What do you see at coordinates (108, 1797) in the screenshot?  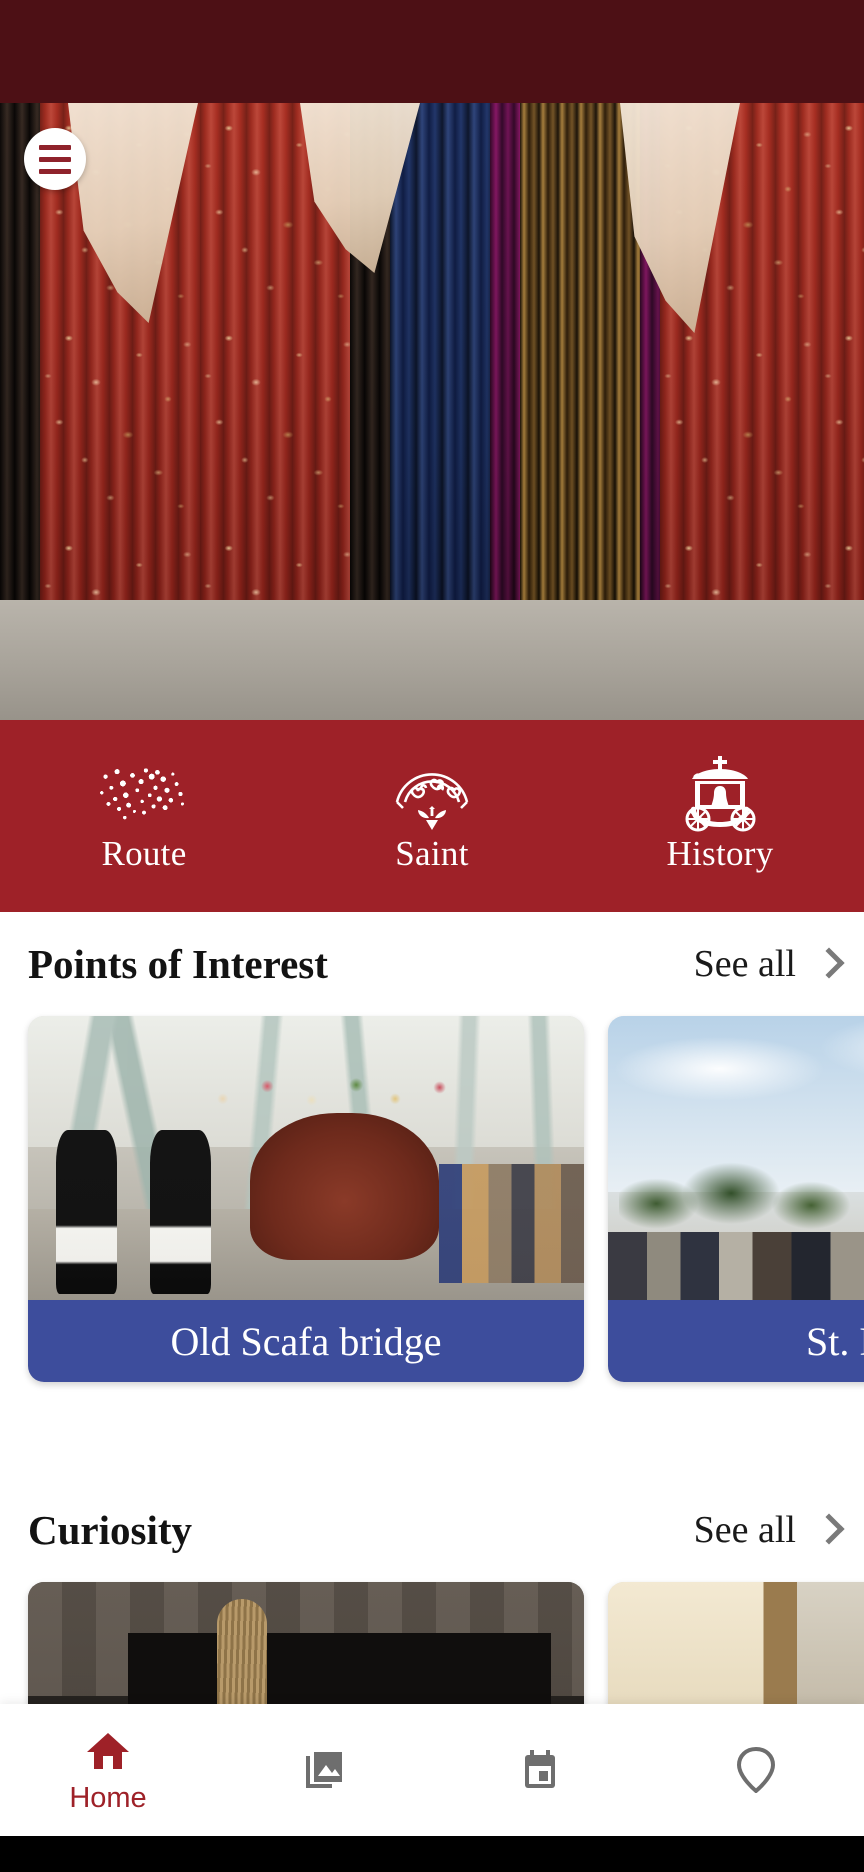 I see `nav-item-label: Home` at bounding box center [108, 1797].